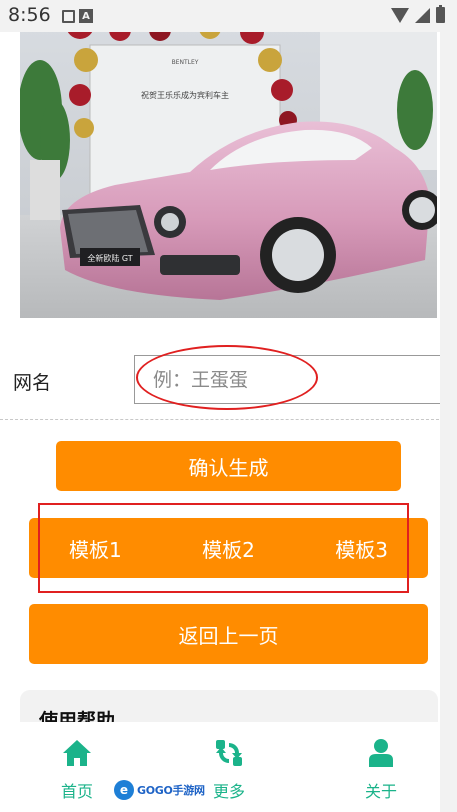 Image resolution: width=457 pixels, height=812 pixels. What do you see at coordinates (380, 791) in the screenshot?
I see `nav-label-about: 关于` at bounding box center [380, 791].